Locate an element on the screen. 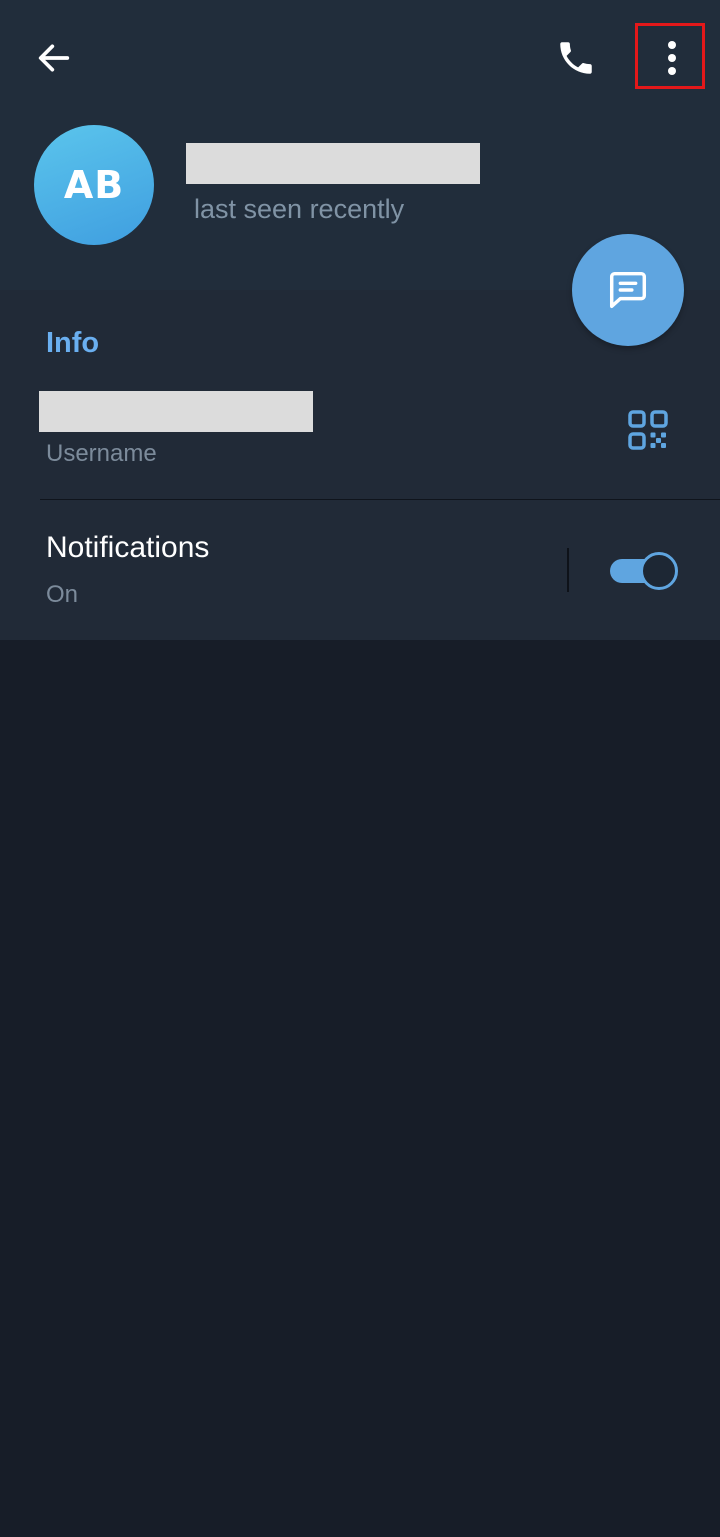 The image size is (720, 1537). call-button is located at coordinates (576, 58).